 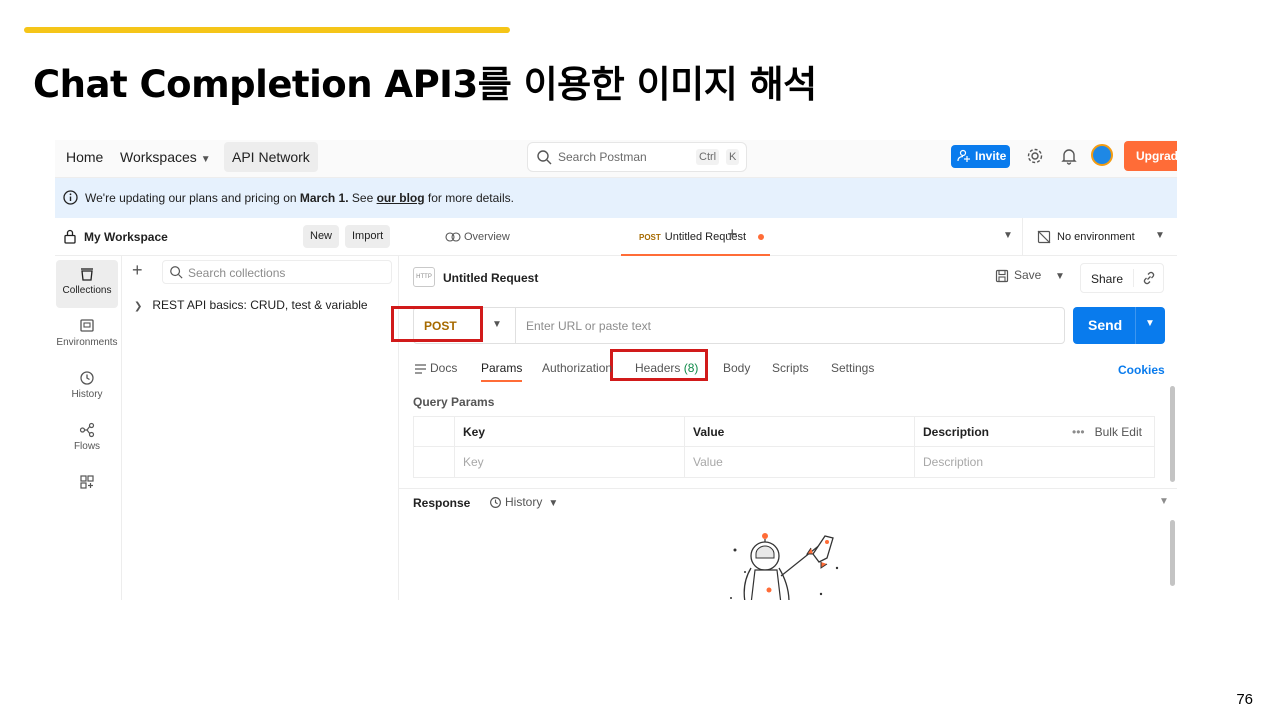 What do you see at coordinates (437, 324) in the screenshot?
I see `highlight-method-box` at bounding box center [437, 324].